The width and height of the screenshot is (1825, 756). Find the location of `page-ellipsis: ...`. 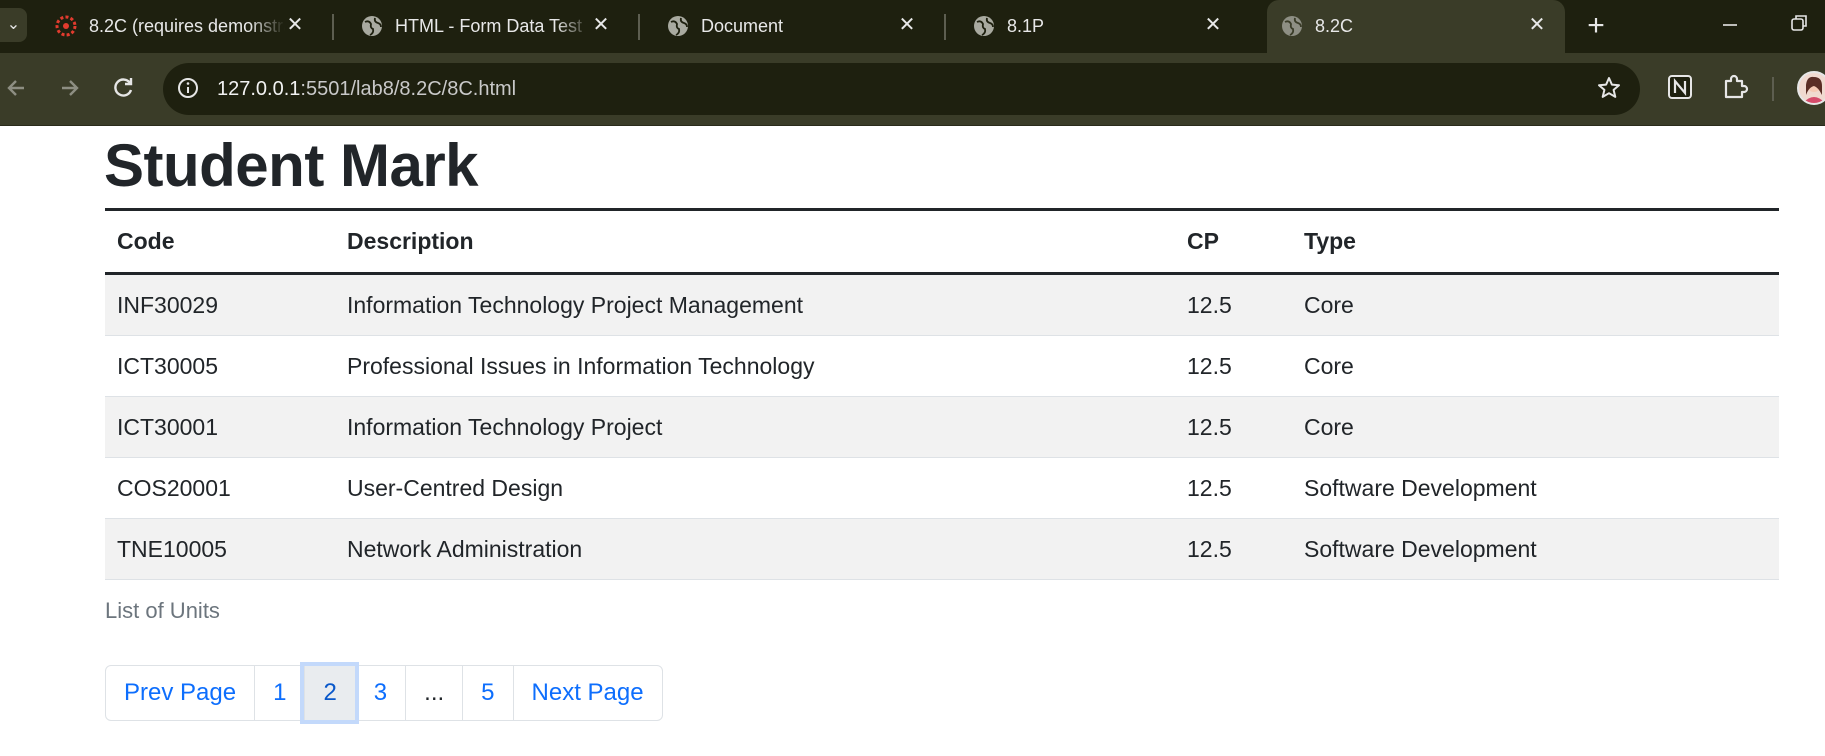

page-ellipsis: ... is located at coordinates (433, 693).